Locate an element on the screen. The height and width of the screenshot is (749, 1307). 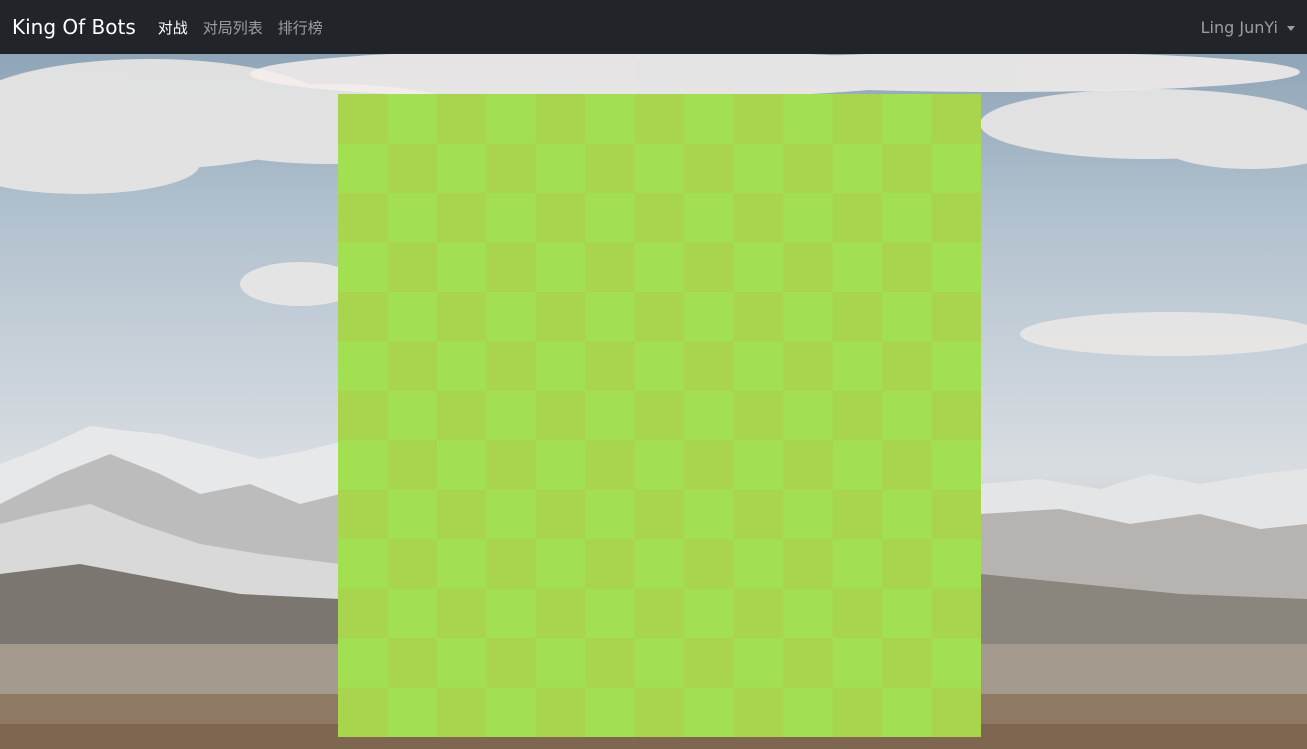
user-dropdown: Ling JunYi is located at coordinates (1248, 27).